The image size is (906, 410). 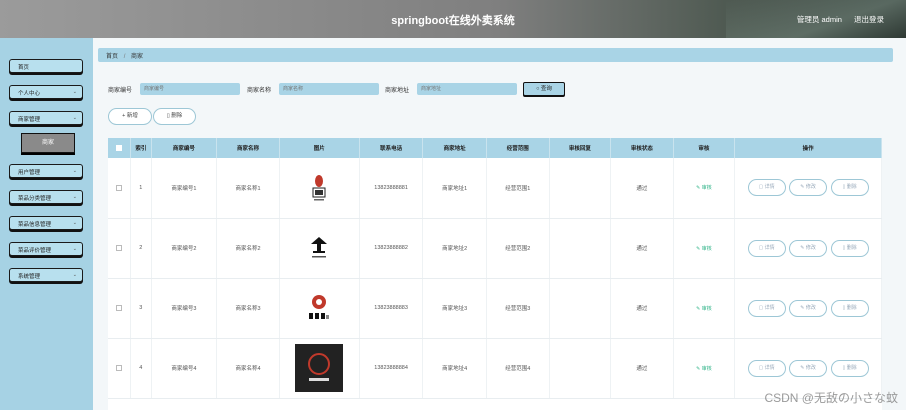 I want to click on search-icon: ○, so click(x=538, y=89).